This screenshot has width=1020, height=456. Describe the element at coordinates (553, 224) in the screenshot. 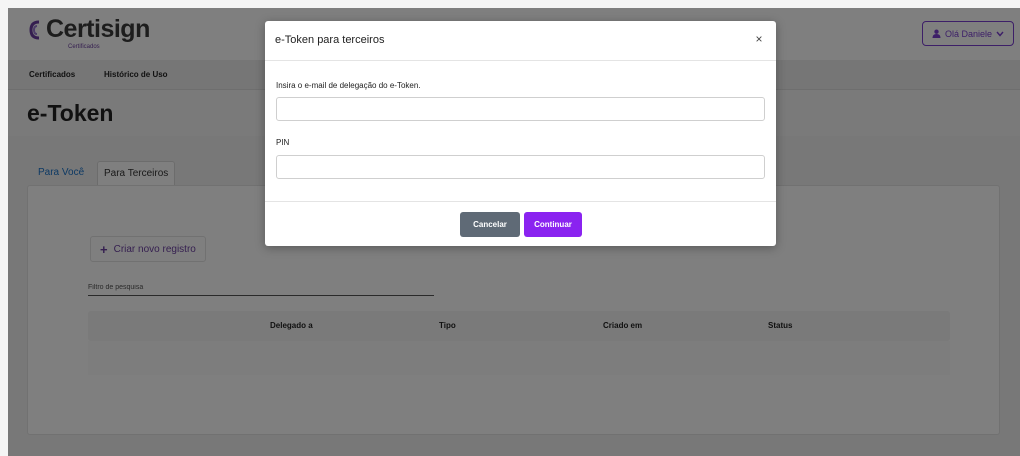

I see `continue-button: Continuar` at that location.